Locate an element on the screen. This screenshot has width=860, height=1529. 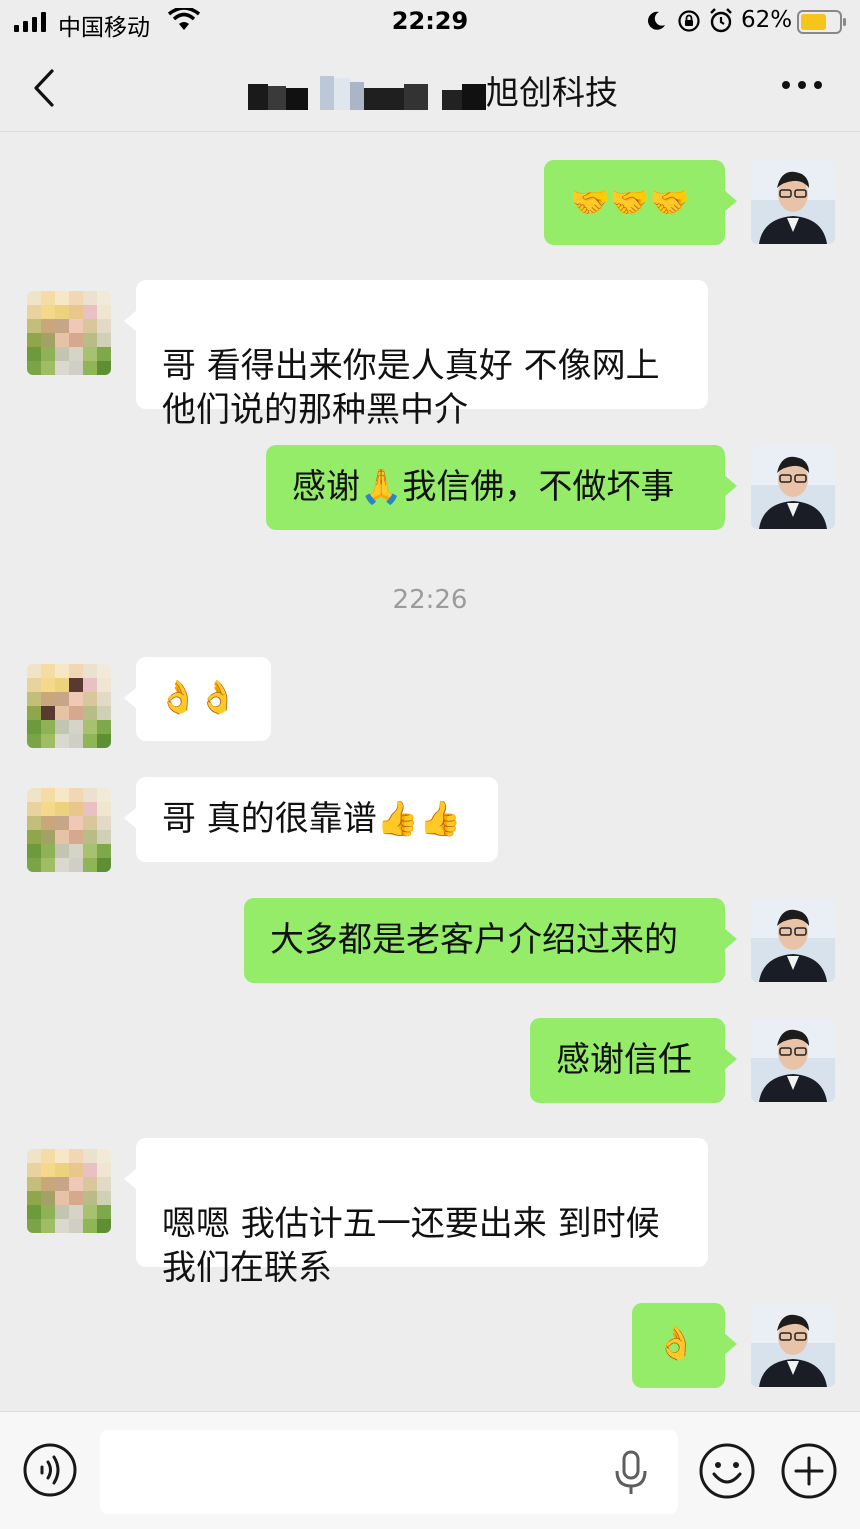
moon-icon is located at coordinates (656, 20).